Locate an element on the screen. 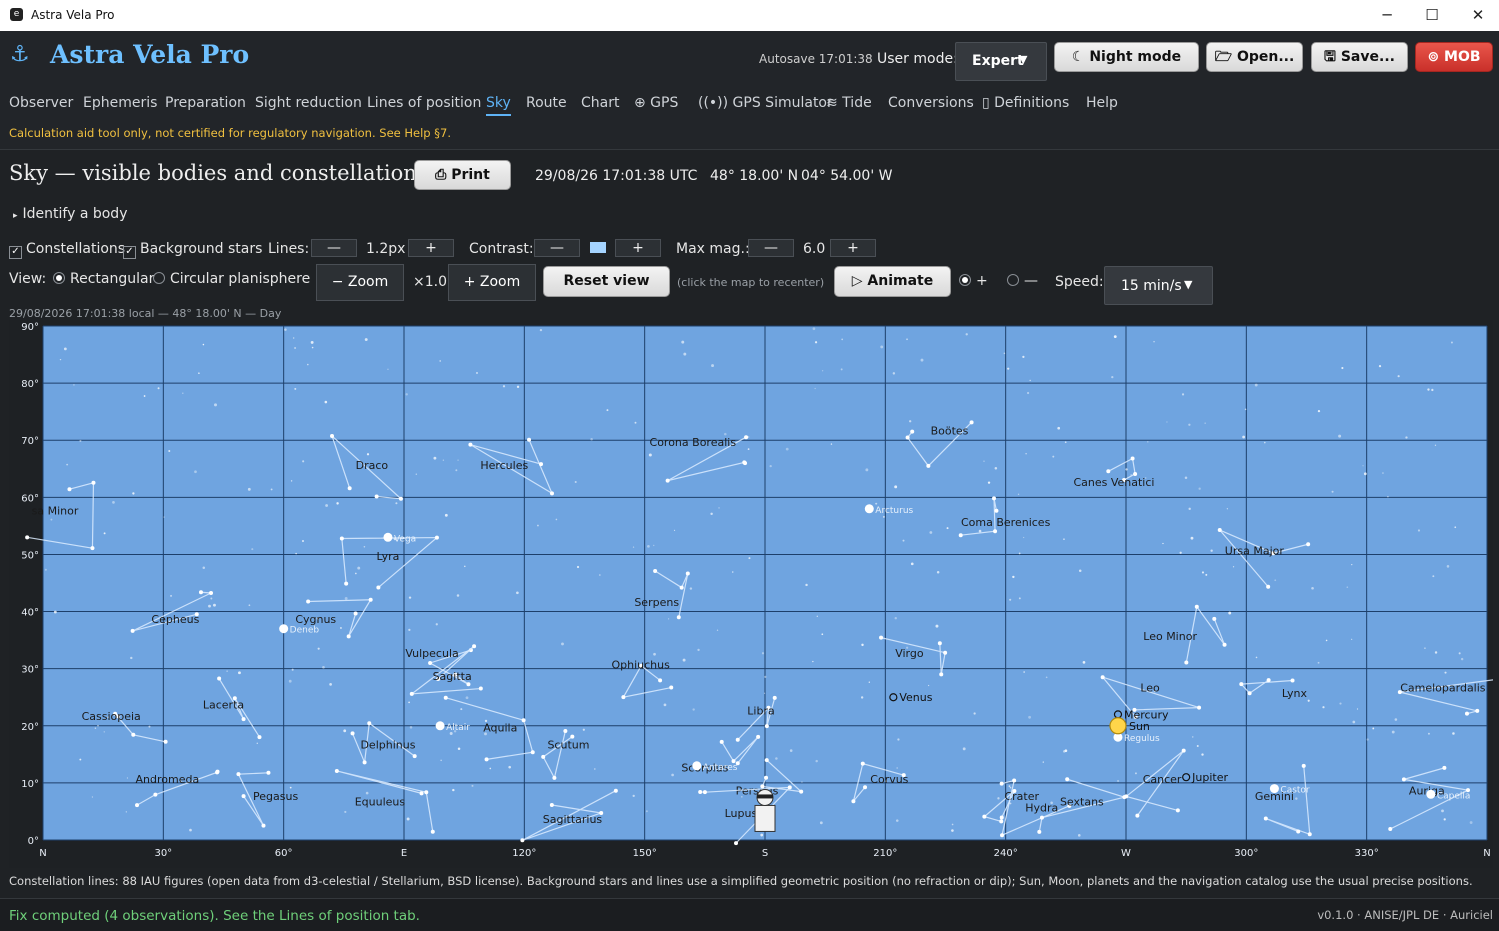 This screenshot has width=1499, height=931. user-mode-select: Expert ▼ is located at coordinates (1001, 61).